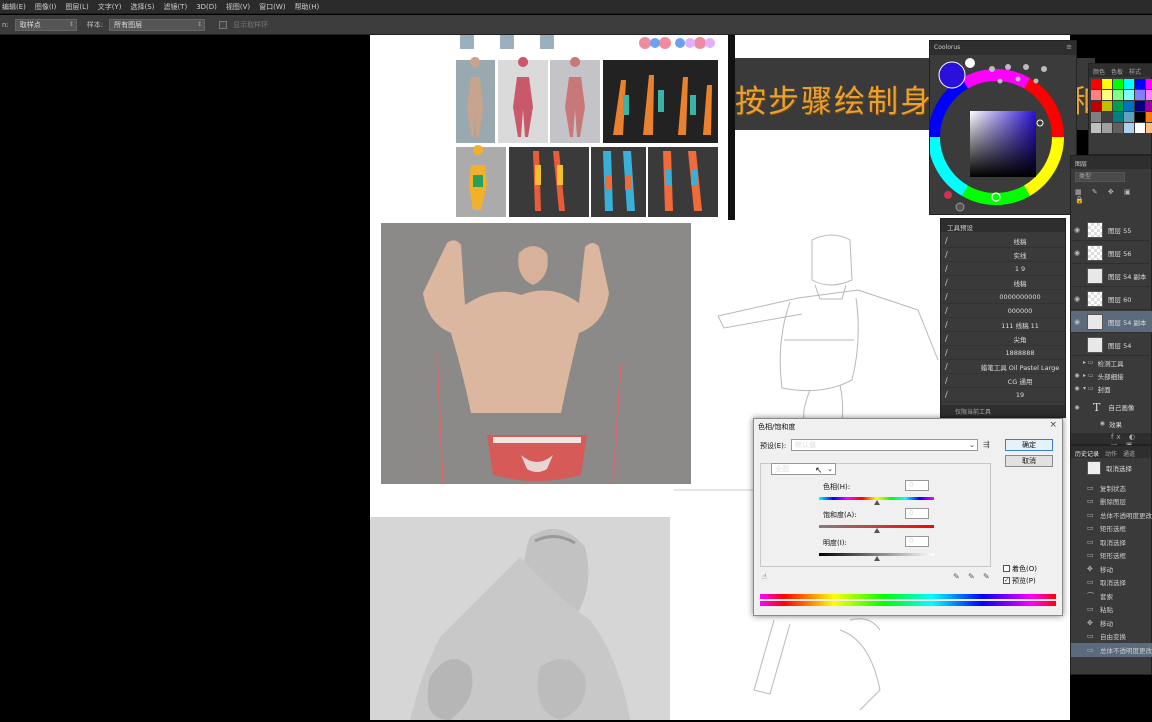 Image resolution: width=1152 pixels, height=722 pixels. Describe the element at coordinates (1029, 445) in the screenshot. I see `ok-button: 确定` at that location.